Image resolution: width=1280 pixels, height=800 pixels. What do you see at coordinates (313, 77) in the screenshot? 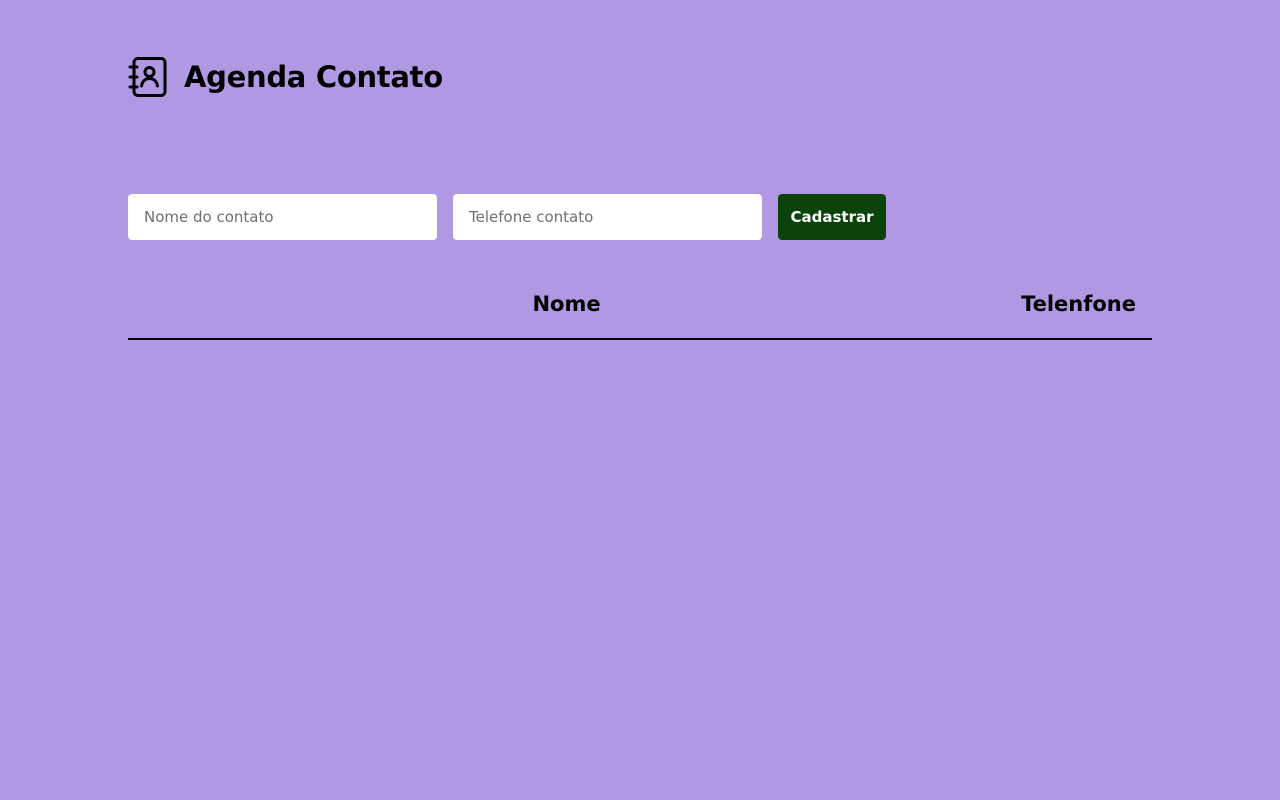
I see `page-title: Agenda Contato` at bounding box center [313, 77].